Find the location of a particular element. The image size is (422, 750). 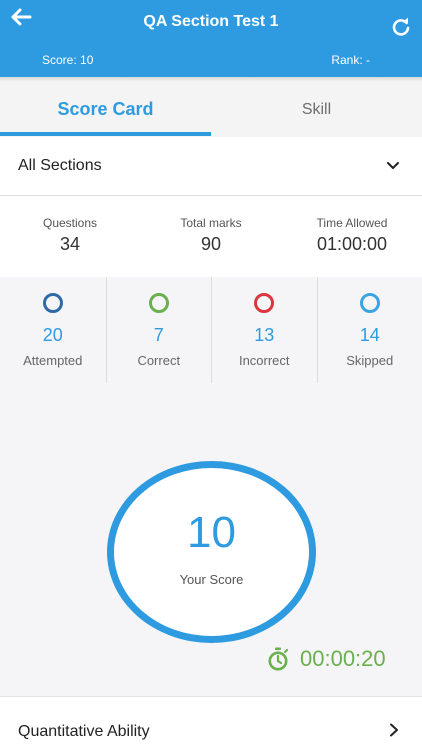

count-label: Skipped is located at coordinates (370, 360).